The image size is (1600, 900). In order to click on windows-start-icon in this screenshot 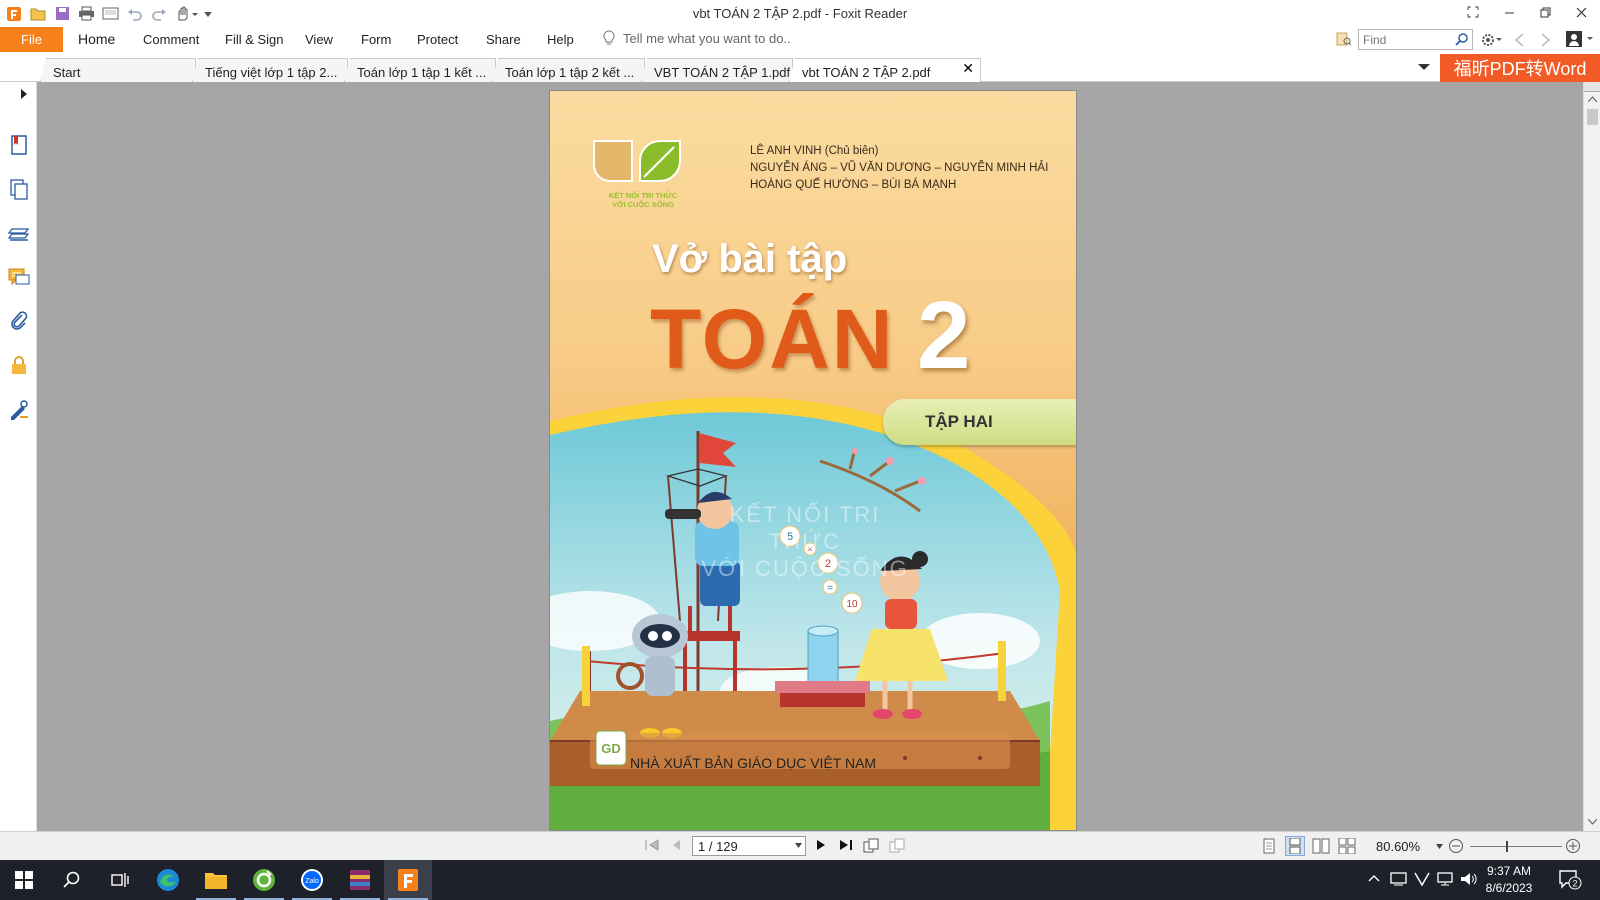, I will do `click(24, 880)`.